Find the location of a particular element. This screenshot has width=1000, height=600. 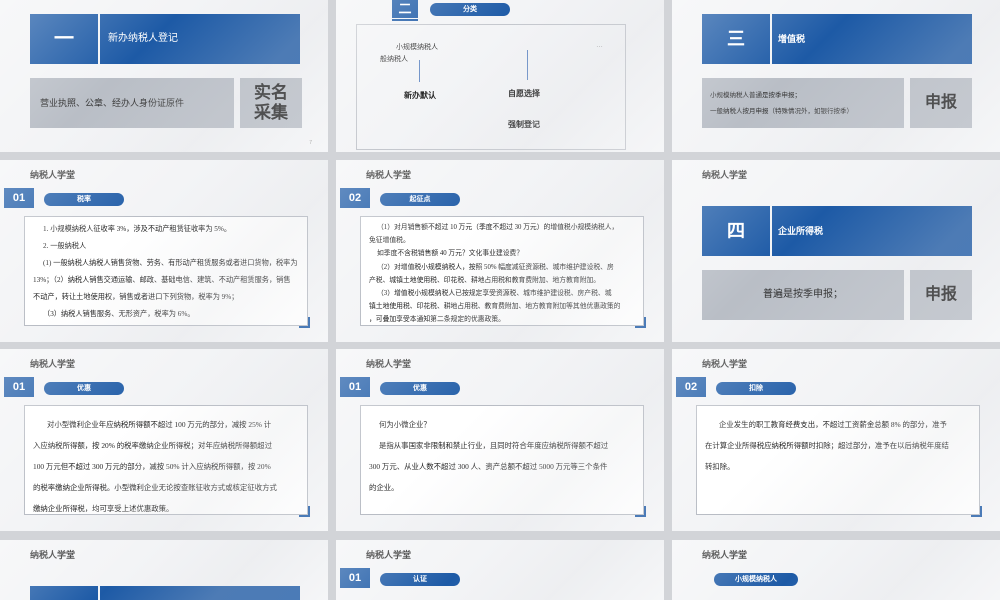

section-title: 增值税 is located at coordinates (872, 39).